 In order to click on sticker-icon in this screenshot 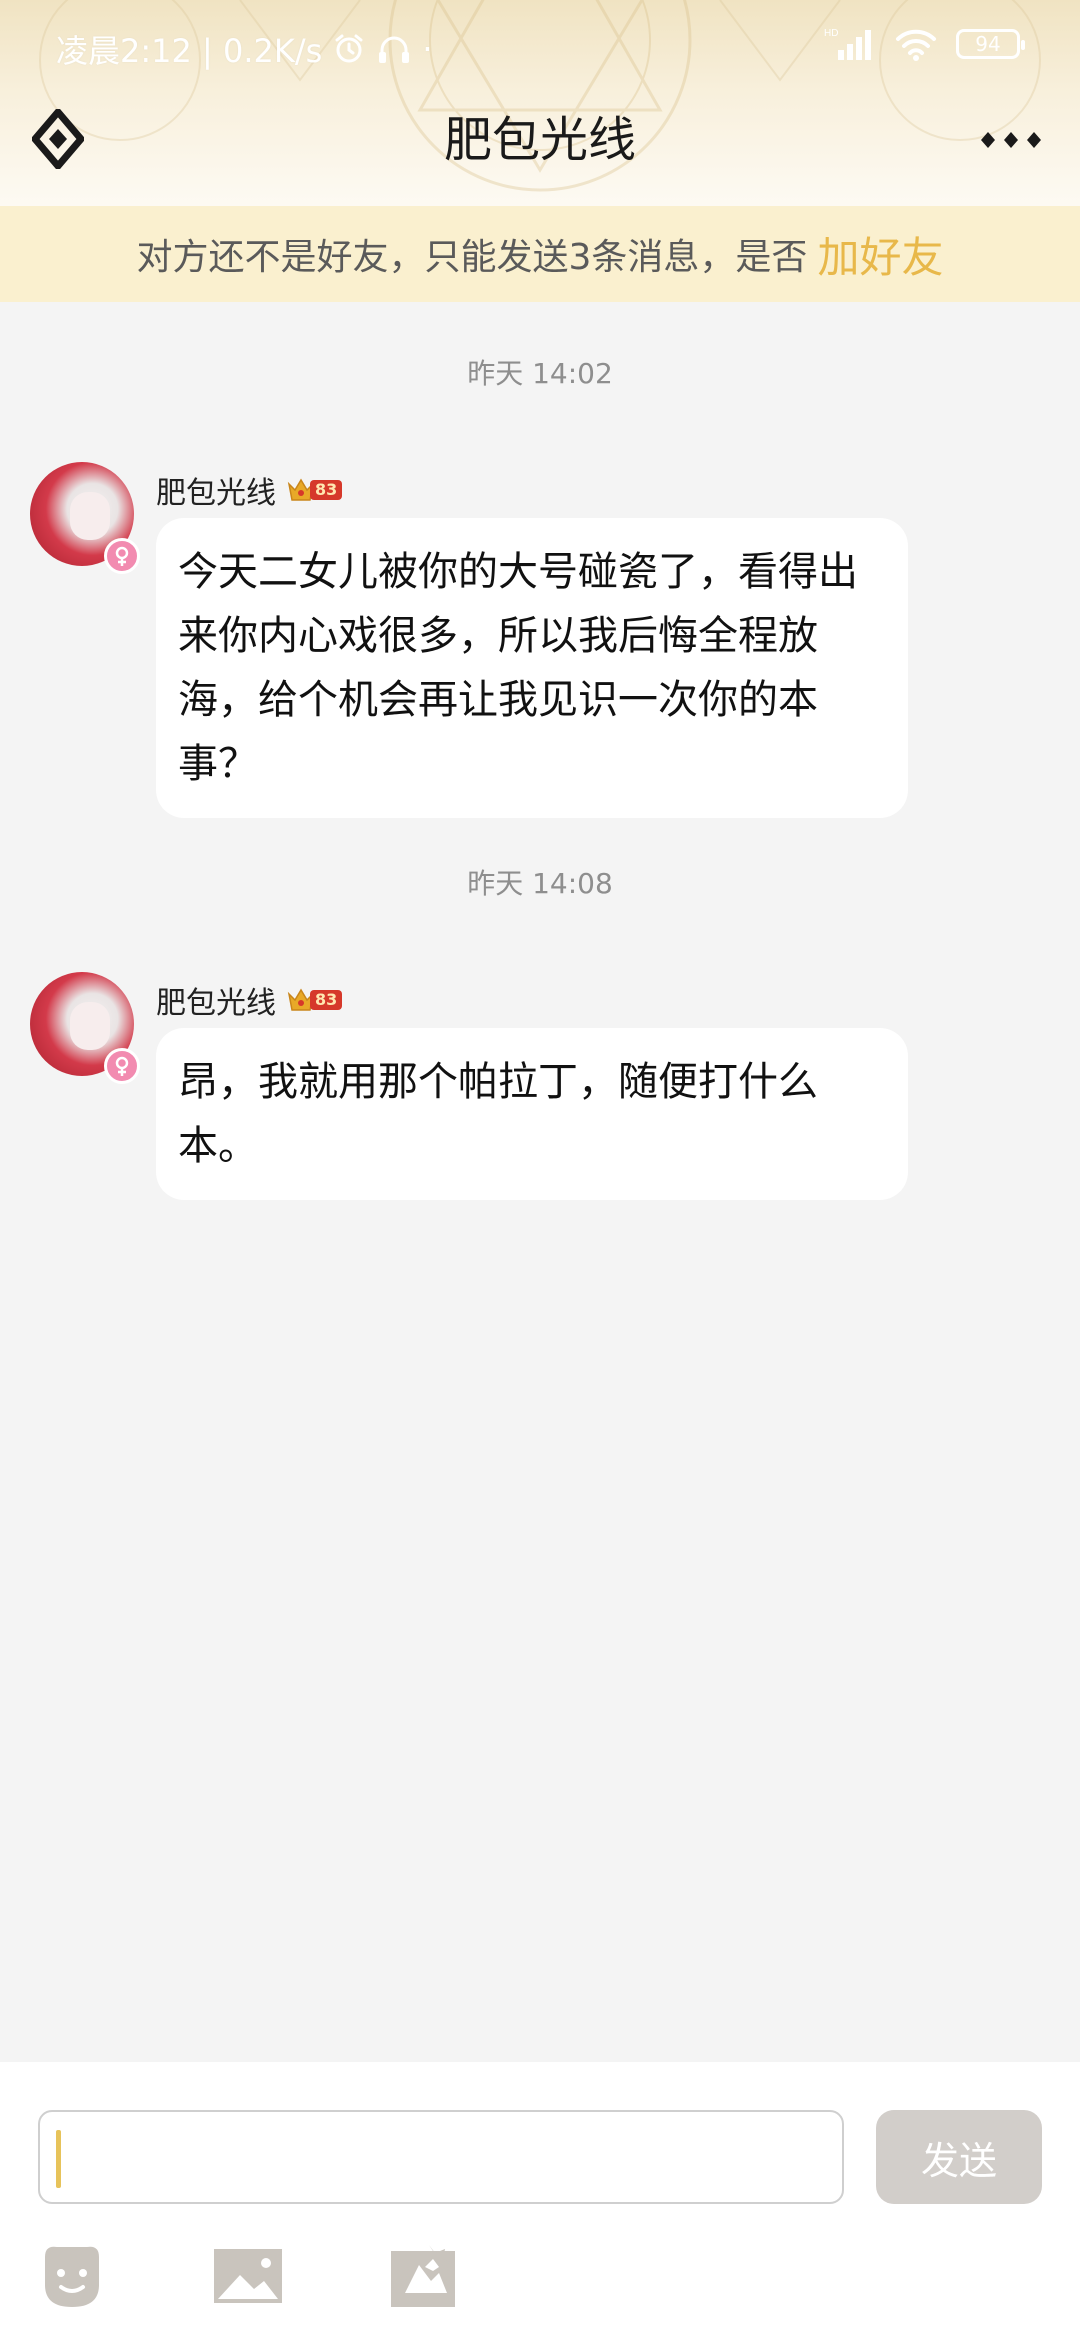, I will do `click(423, 2276)`.